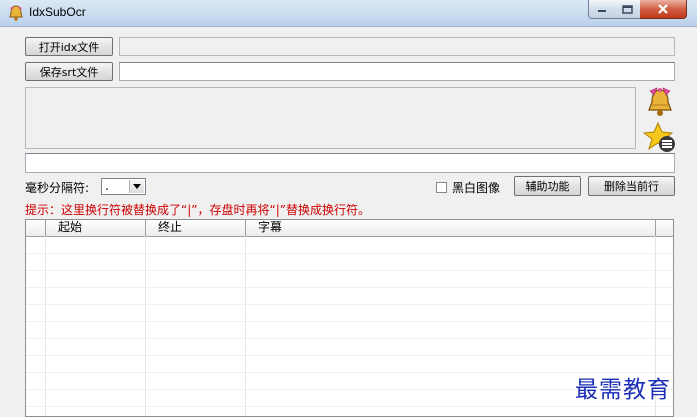 Image resolution: width=697 pixels, height=417 pixels. I want to click on maximize-icon, so click(627, 9).